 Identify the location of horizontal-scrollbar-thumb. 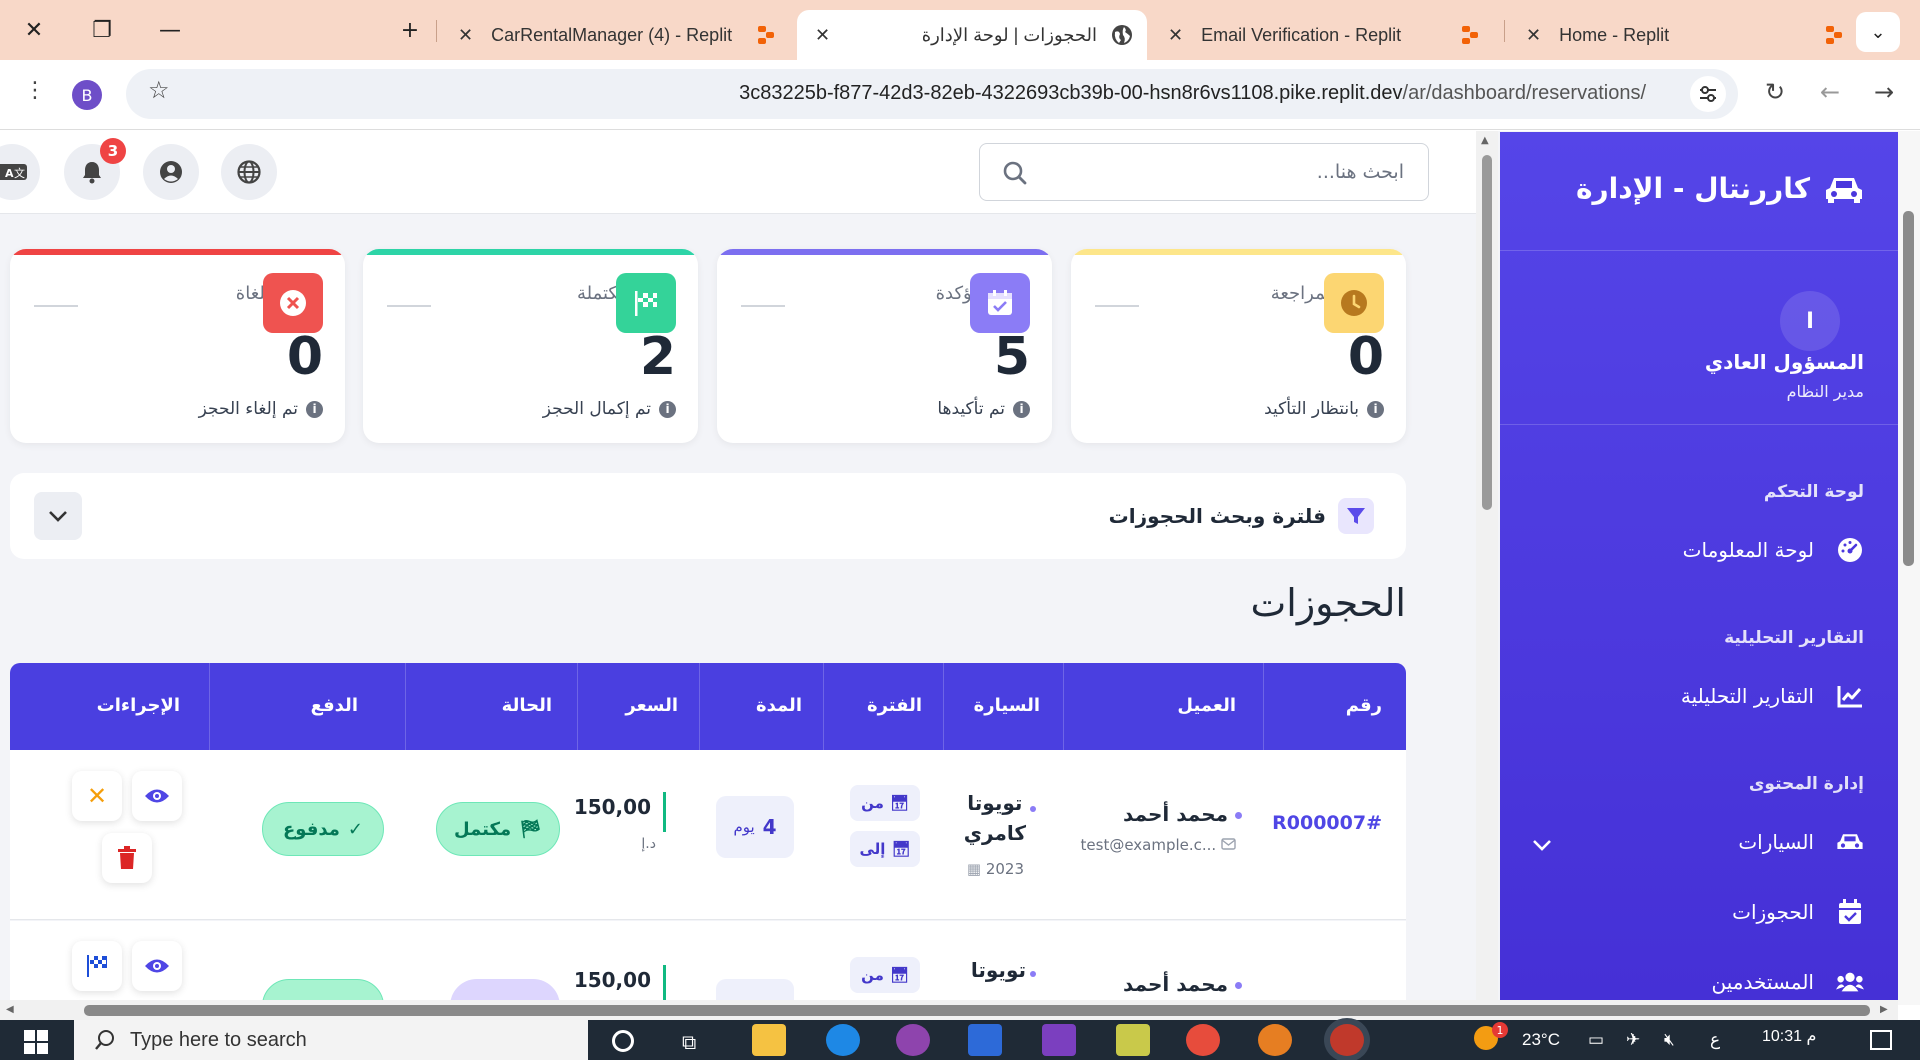
(977, 1010).